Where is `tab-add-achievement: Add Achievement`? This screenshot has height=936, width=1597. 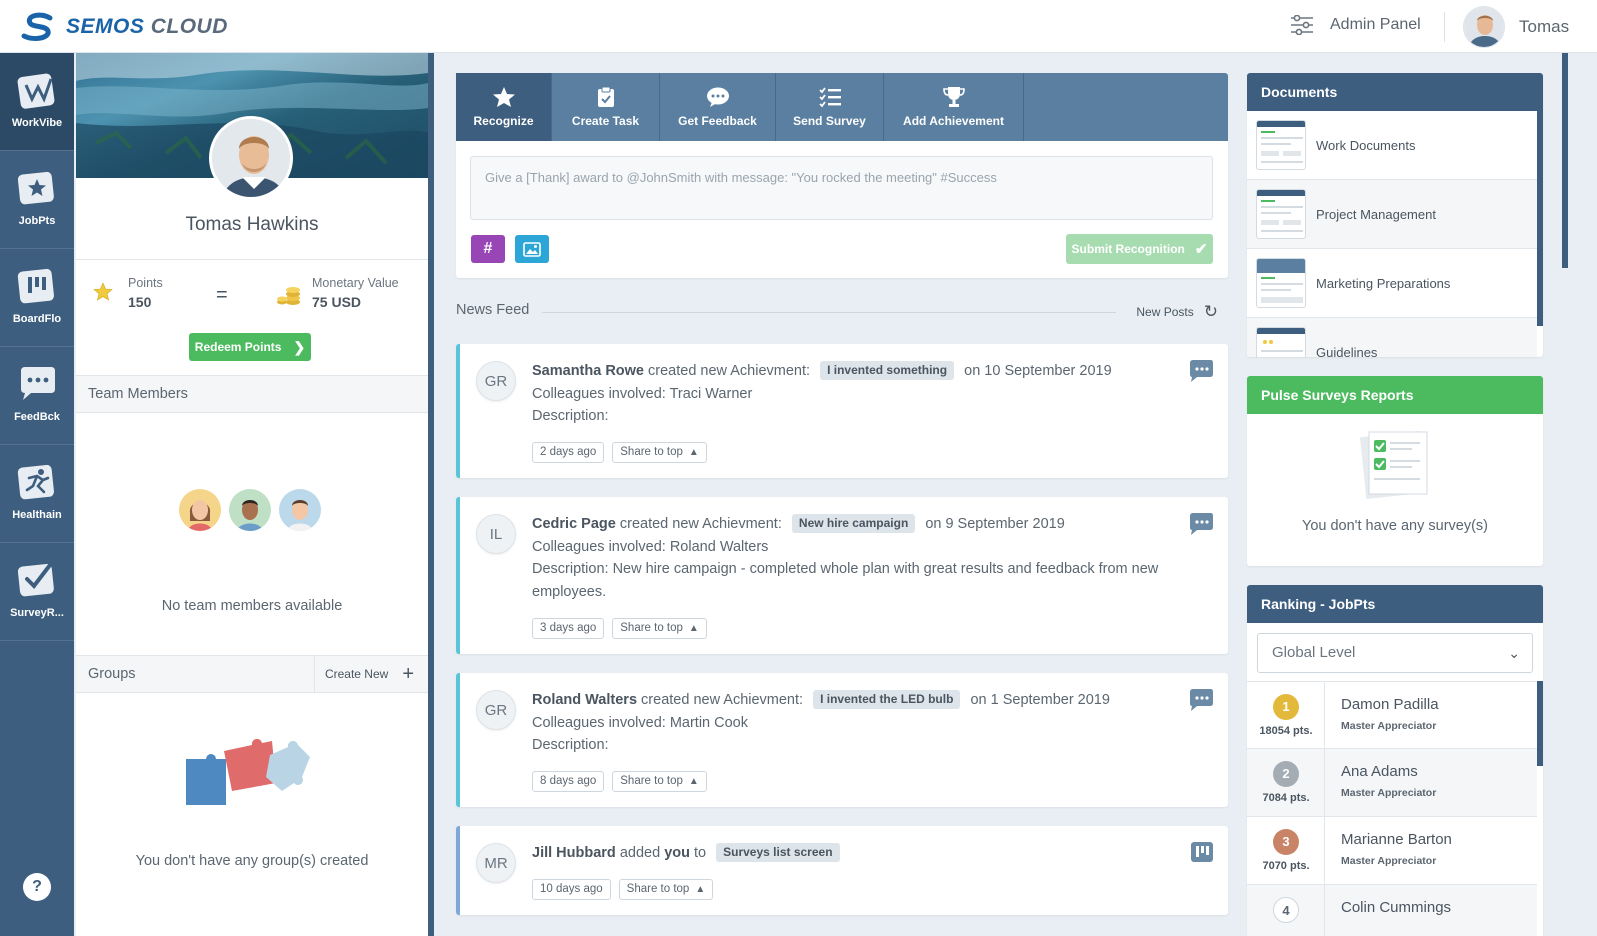
tab-add-achievement: Add Achievement is located at coordinates (954, 107).